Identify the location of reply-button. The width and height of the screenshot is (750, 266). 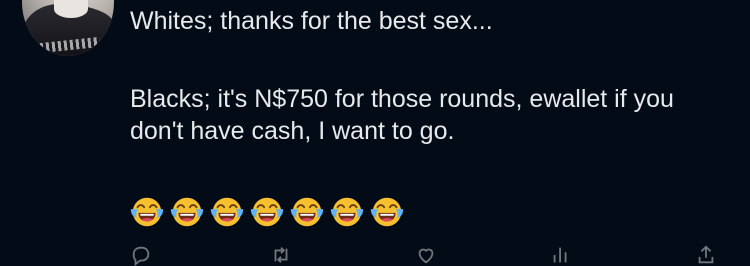
(141, 255).